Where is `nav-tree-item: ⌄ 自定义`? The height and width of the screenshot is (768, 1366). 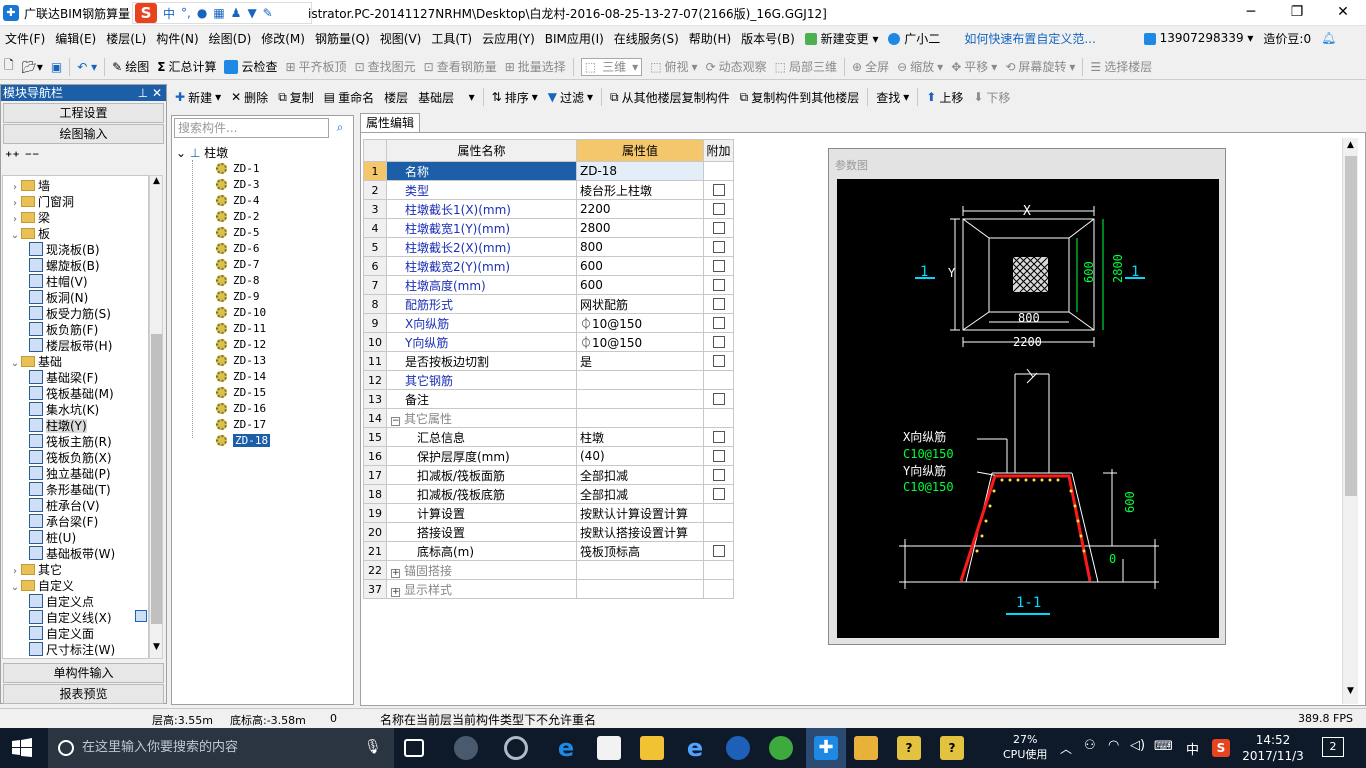
nav-tree-item: ⌄ 自定义 is located at coordinates (41, 586).